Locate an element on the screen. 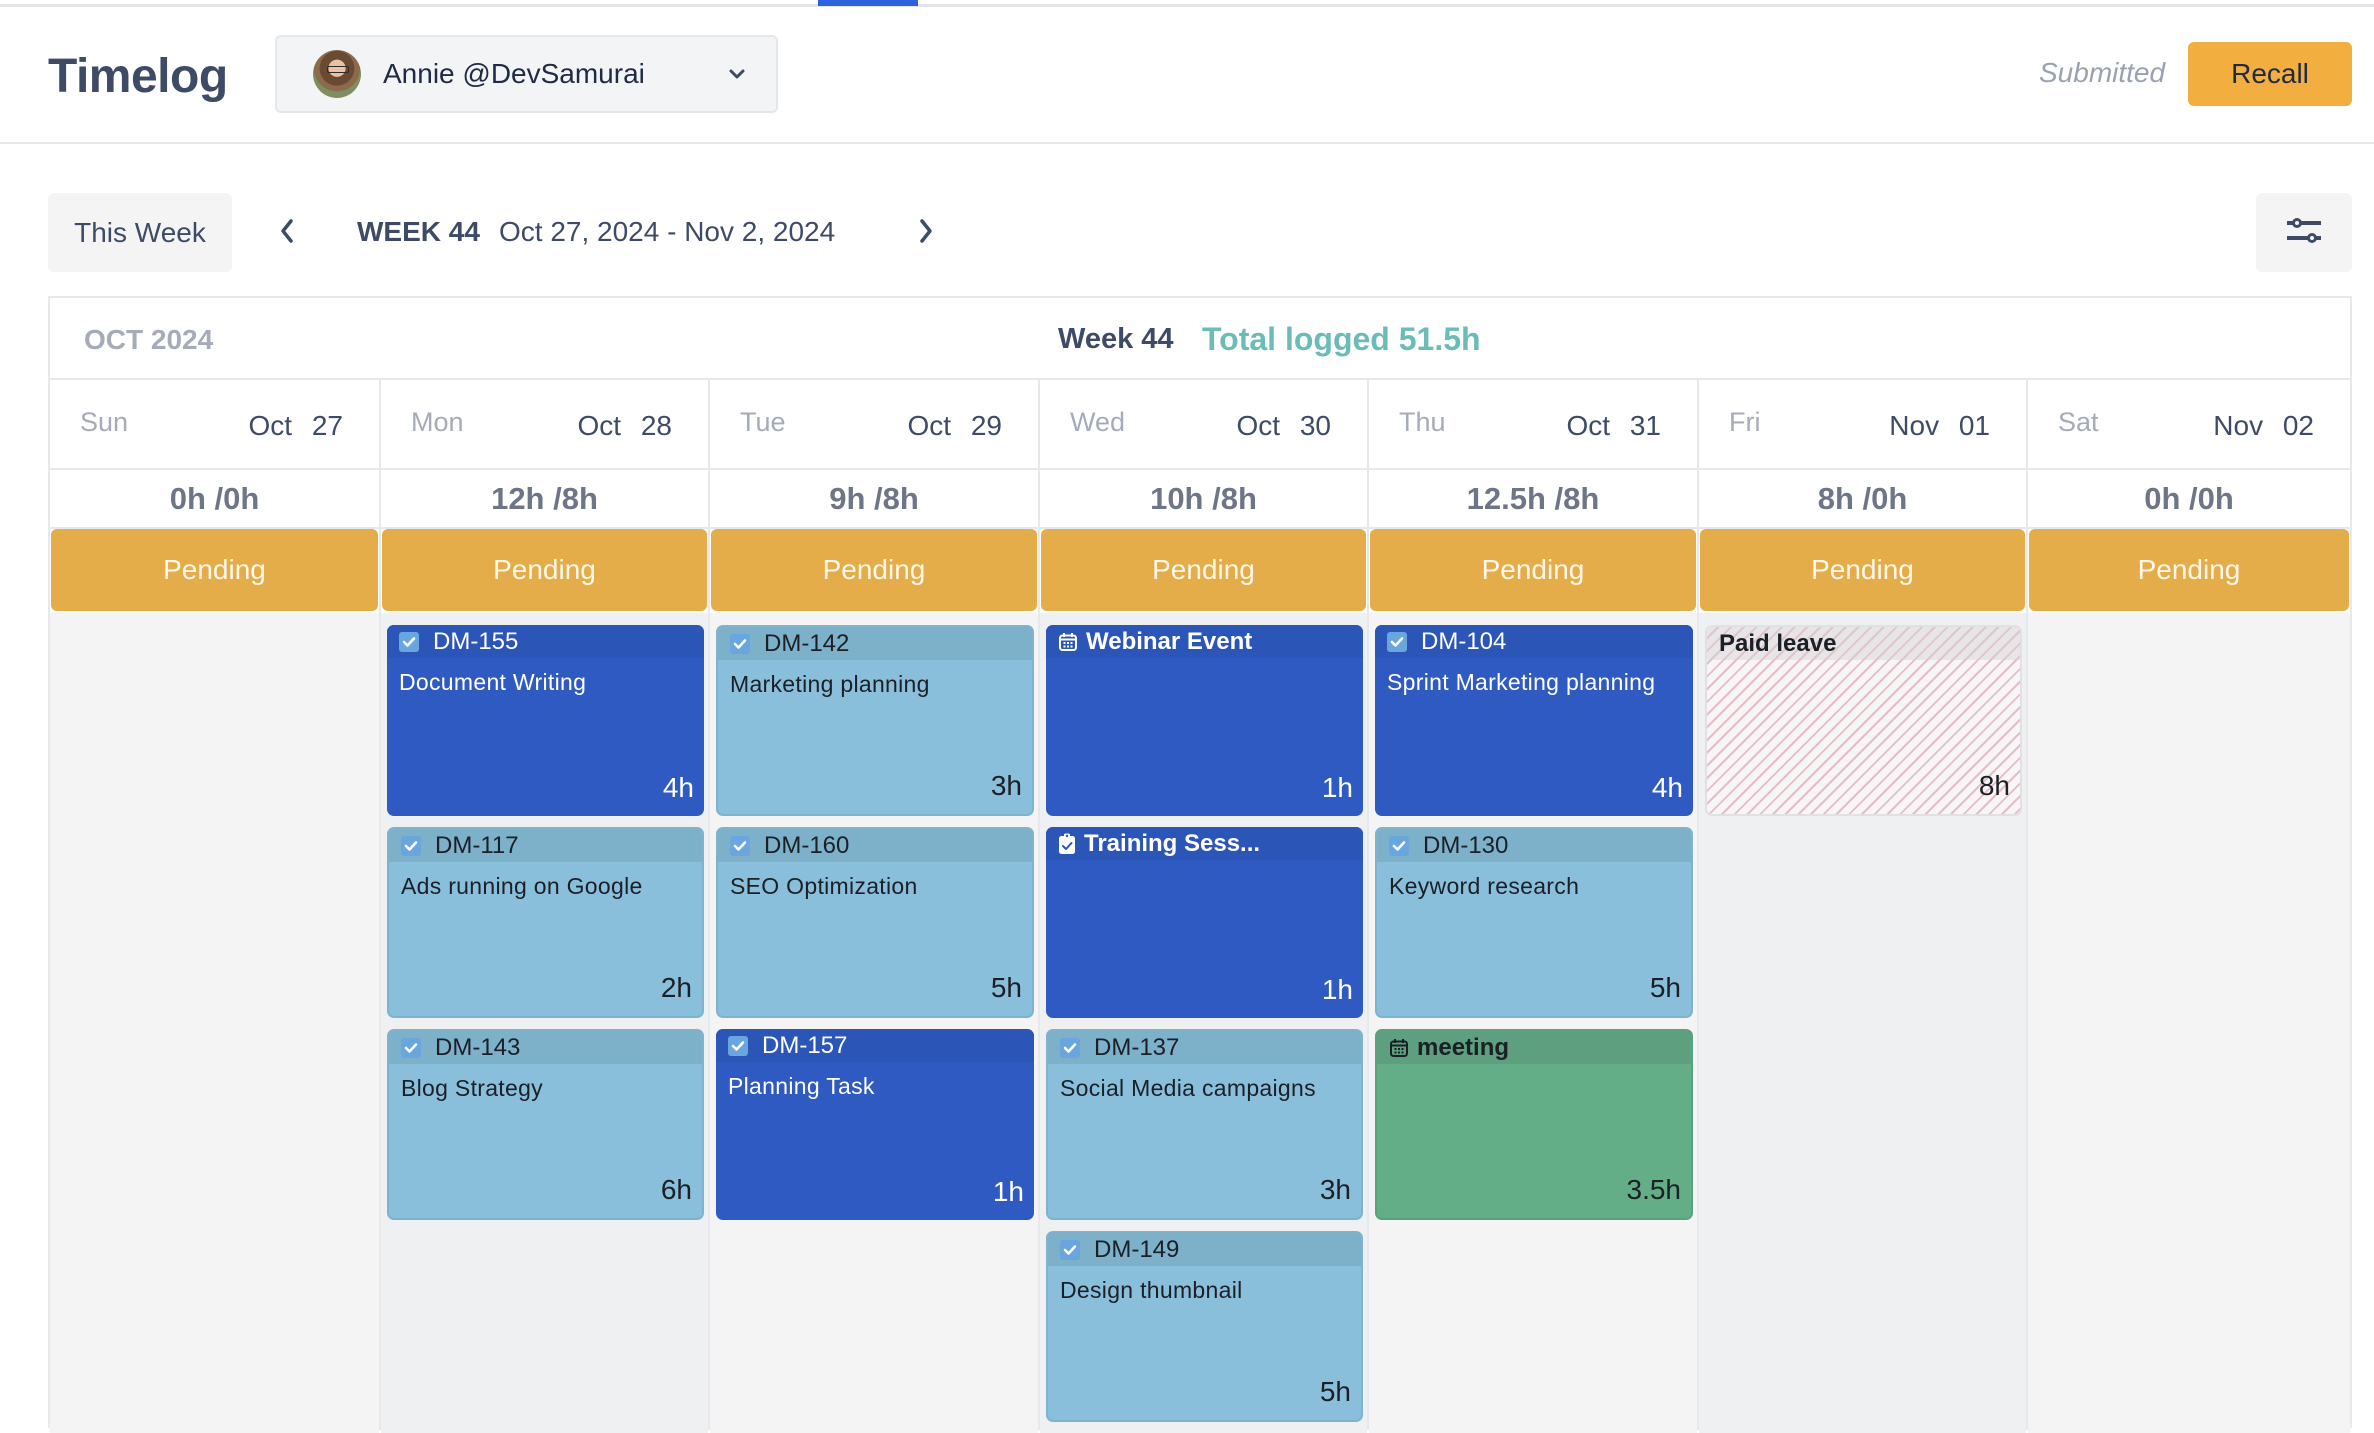 The height and width of the screenshot is (1433, 2374). day-header: Mon Oct 28 is located at coordinates (544, 425).